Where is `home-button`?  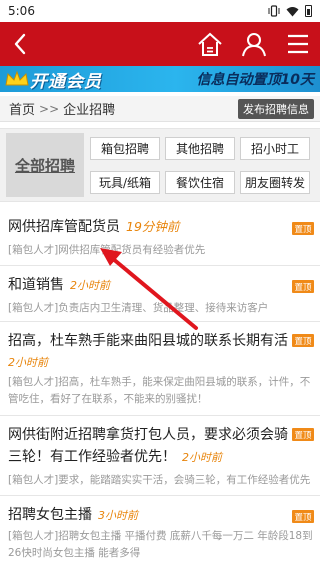
home-button is located at coordinates (210, 44).